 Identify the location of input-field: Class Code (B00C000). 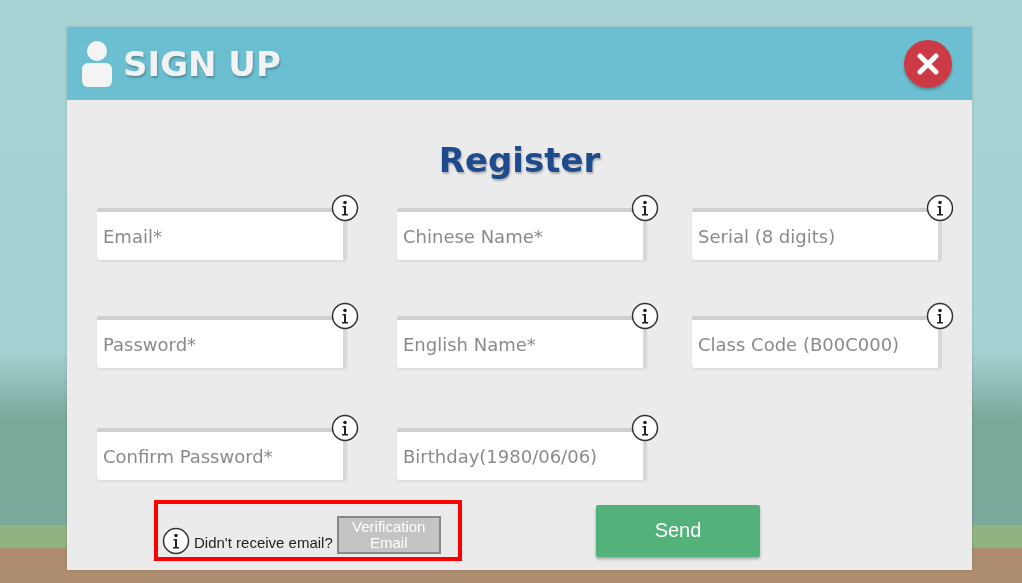
(817, 342).